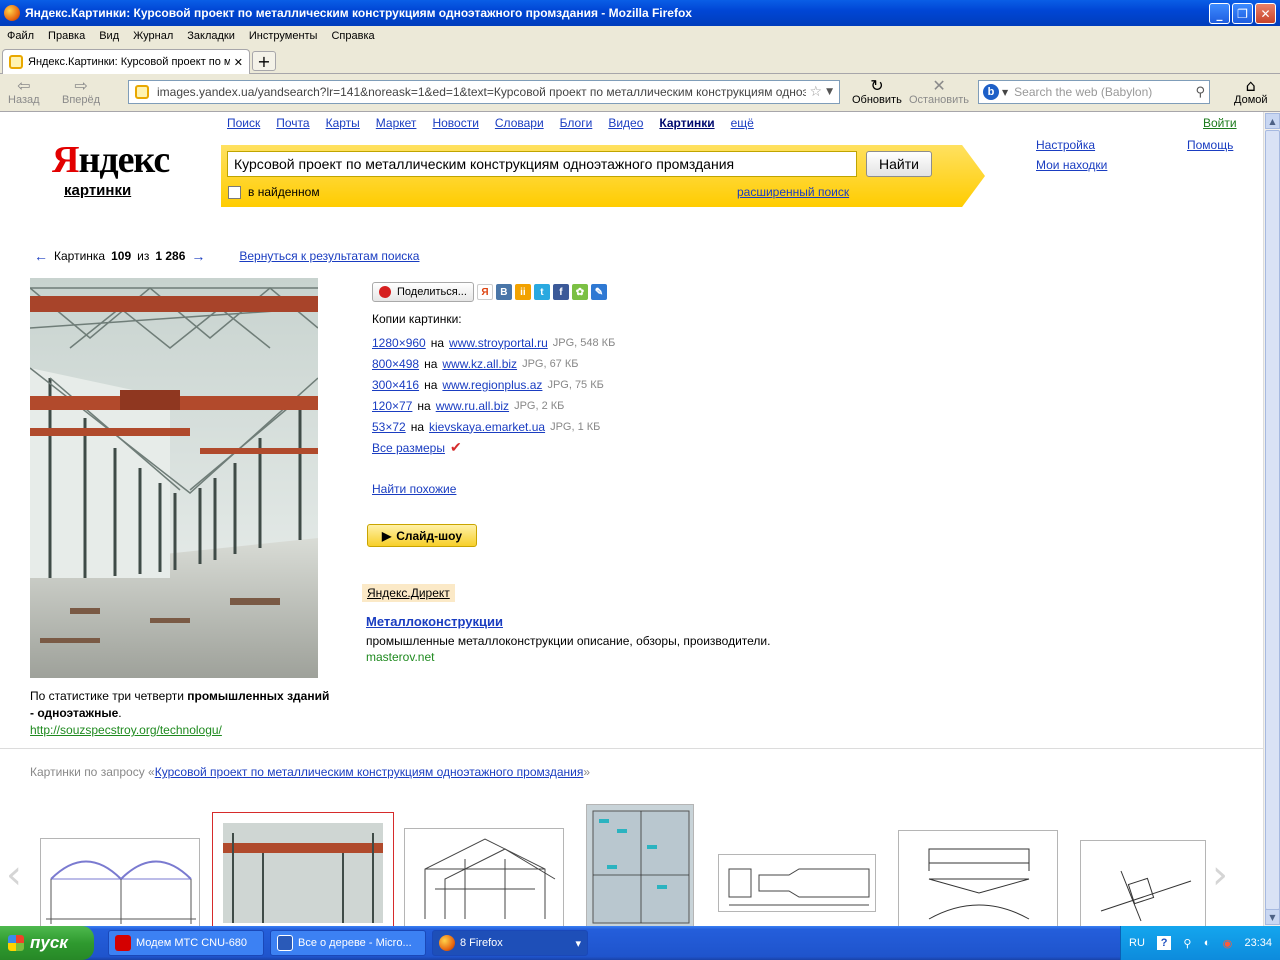  I want to click on scroll-up-icon: ▲, so click(1272, 121).